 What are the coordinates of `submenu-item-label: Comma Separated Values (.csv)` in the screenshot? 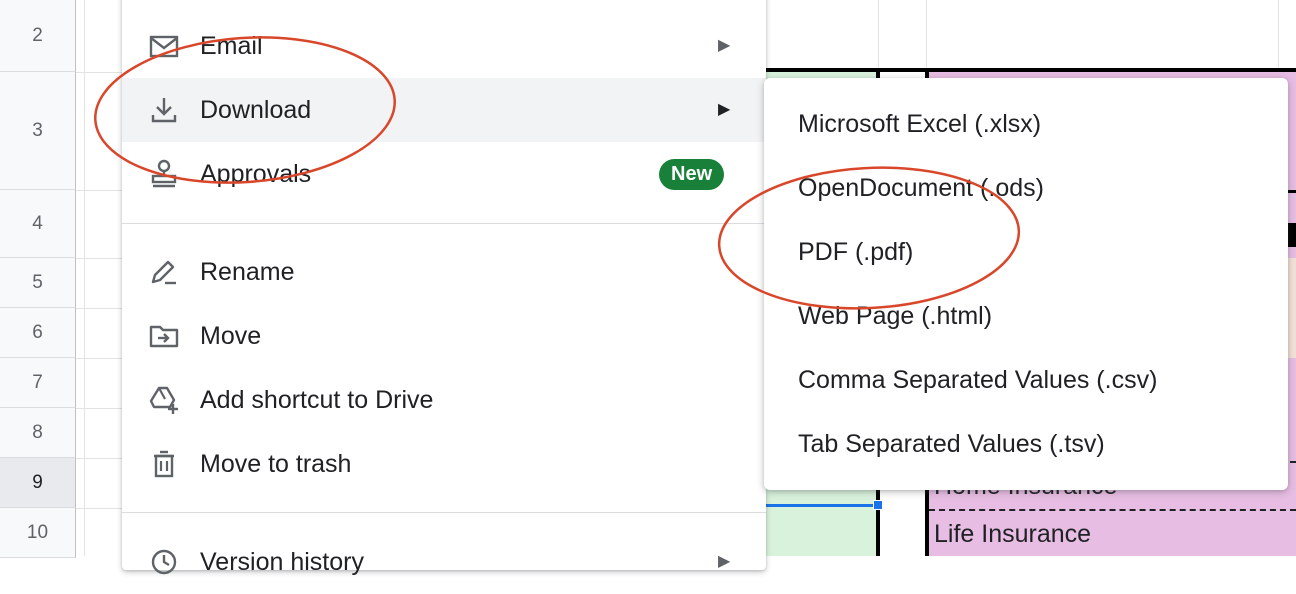 It's located at (978, 380).